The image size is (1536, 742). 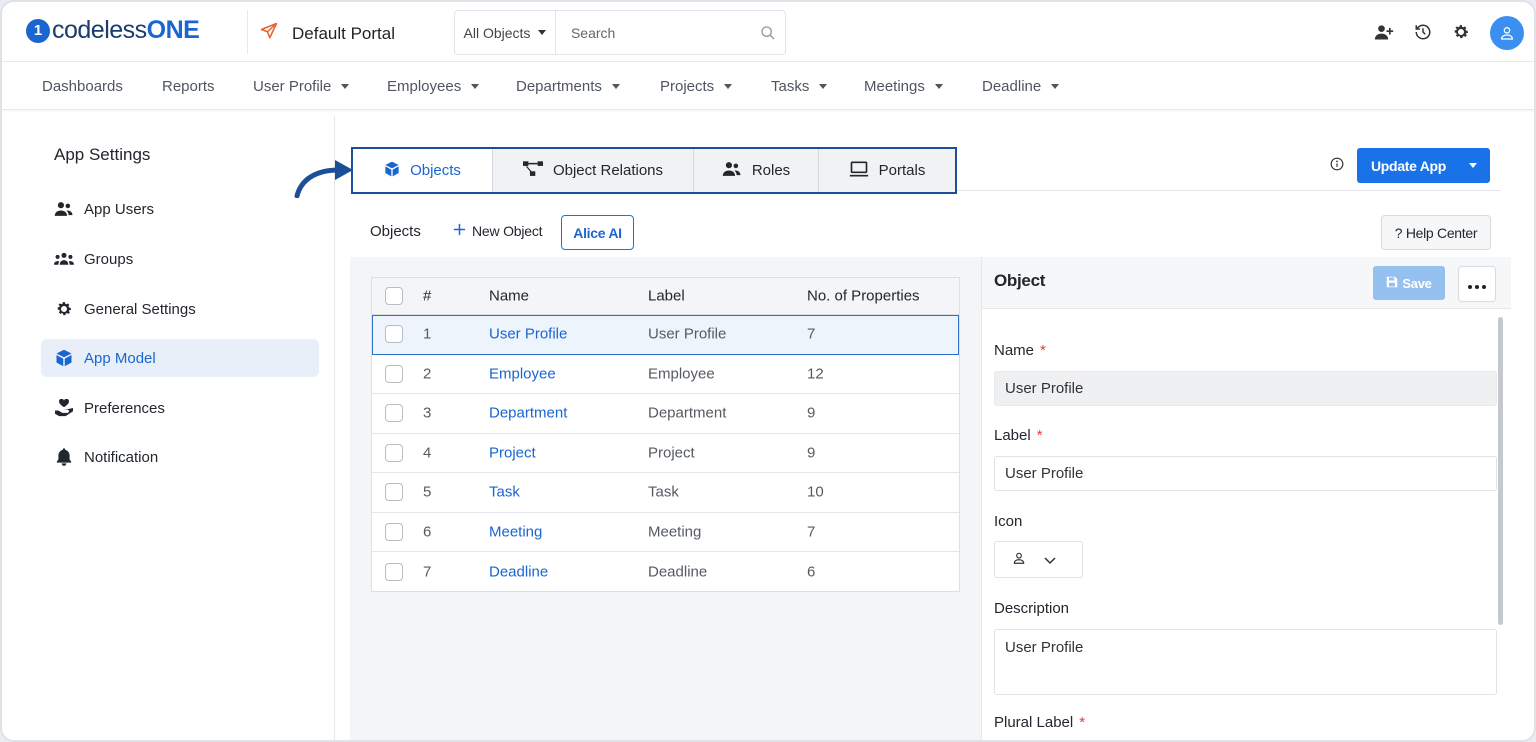 I want to click on add-user-icon, so click(x=1384, y=33).